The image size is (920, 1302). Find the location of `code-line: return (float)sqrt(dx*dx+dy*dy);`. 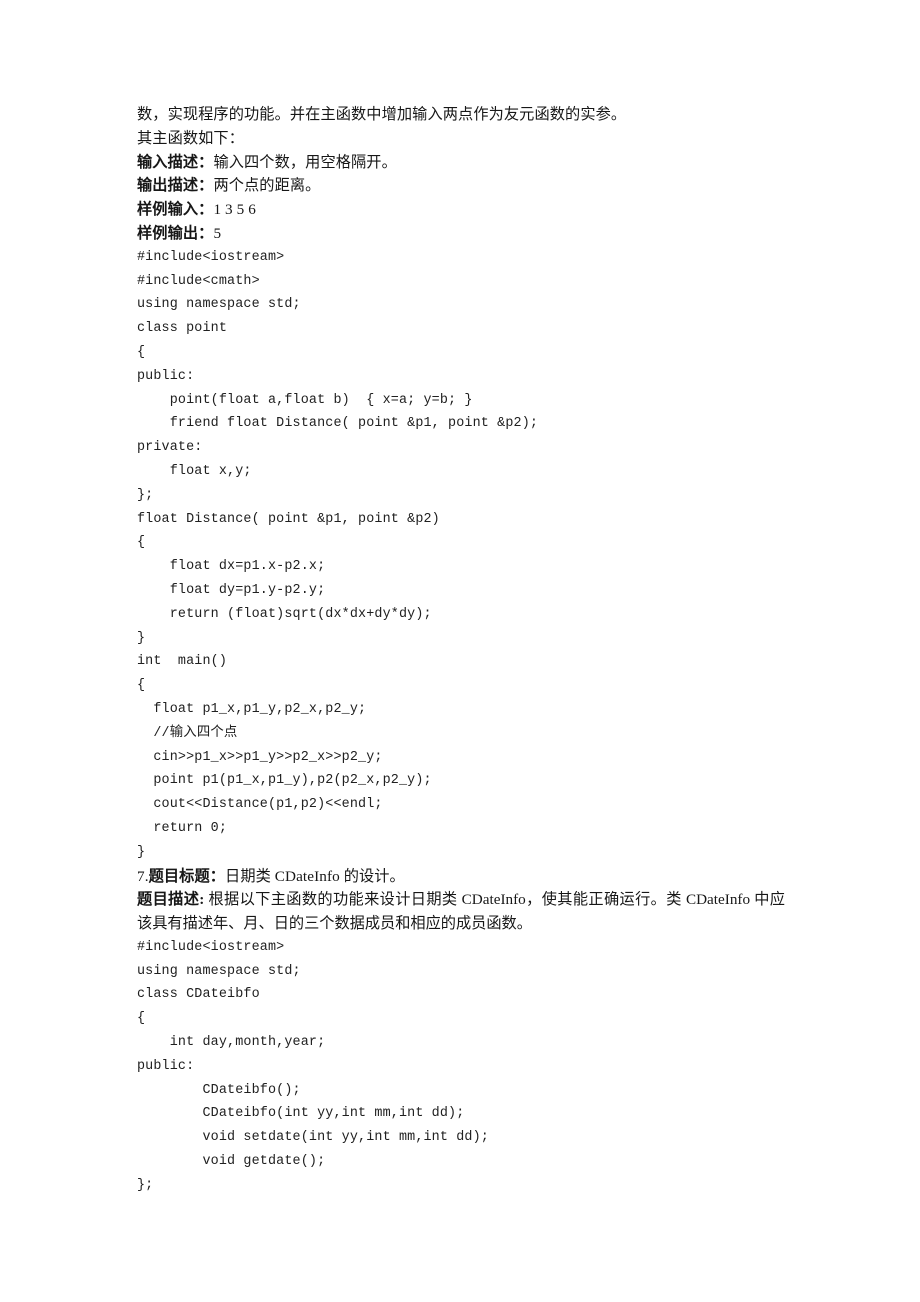

code-line: return (float)sqrt(dx*dx+dy*dy); is located at coordinates (284, 614).